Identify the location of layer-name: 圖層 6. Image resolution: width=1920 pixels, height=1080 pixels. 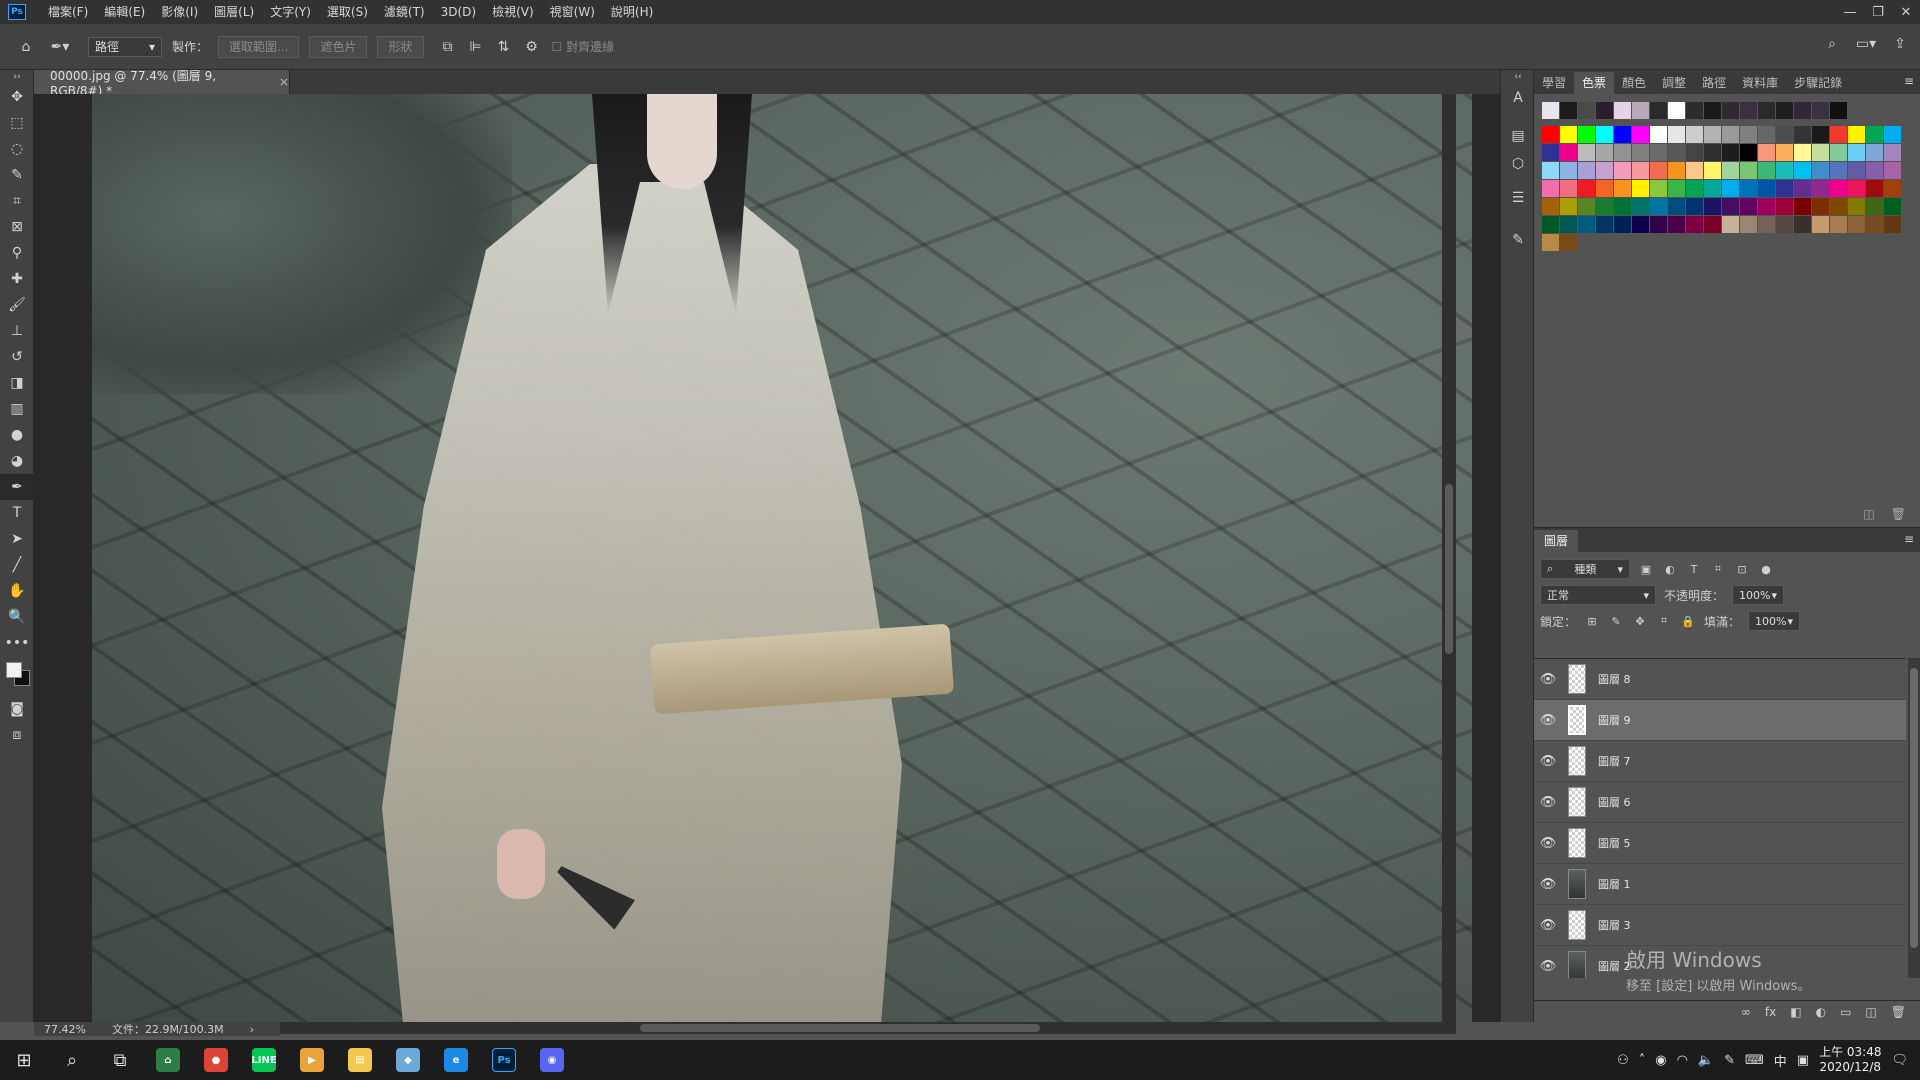
(1614, 802).